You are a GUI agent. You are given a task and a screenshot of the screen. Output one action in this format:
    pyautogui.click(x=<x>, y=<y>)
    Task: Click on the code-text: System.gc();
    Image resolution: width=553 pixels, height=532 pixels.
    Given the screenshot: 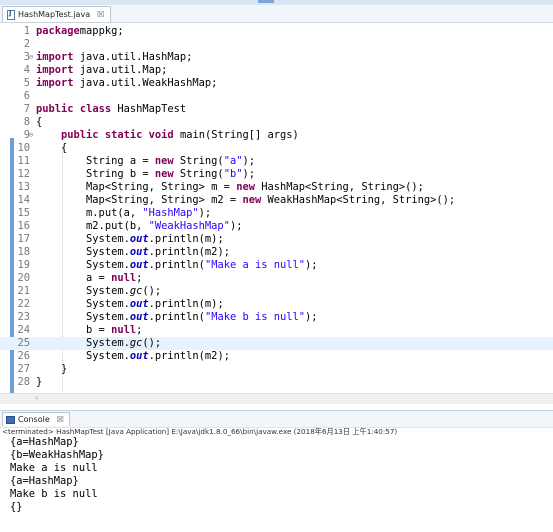 What is the action you would take?
    pyautogui.click(x=98, y=291)
    